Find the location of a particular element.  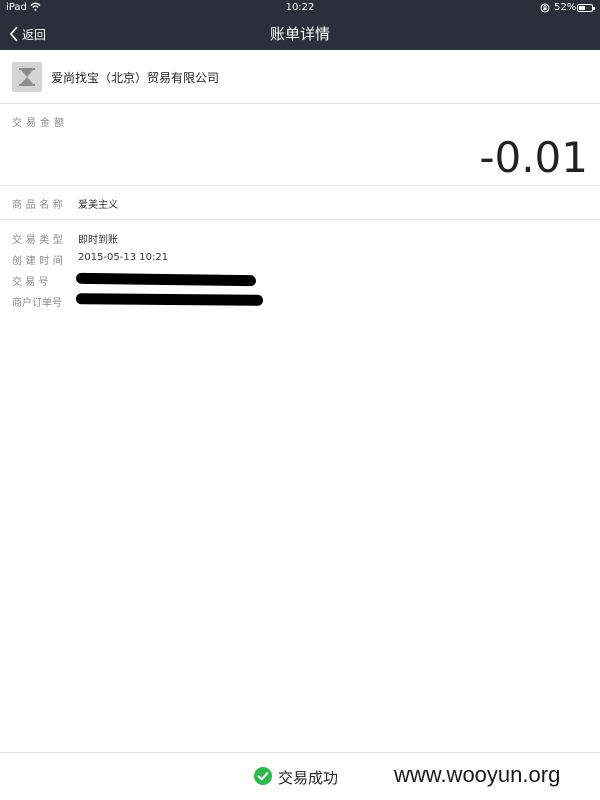

trade-type-label: 交易类型 is located at coordinates (39, 240).